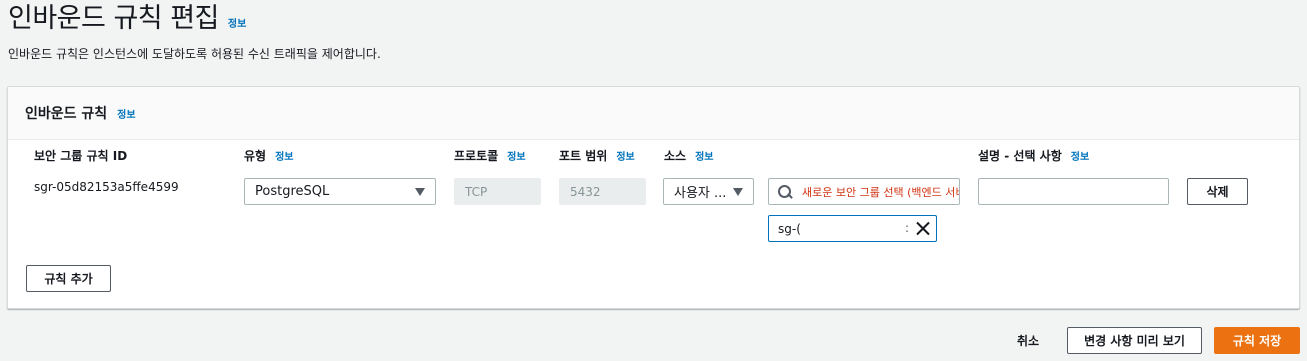 This screenshot has height=361, width=1307. I want to click on col-header-rule-id-label: 보안 그룹 규칙 ID, so click(81, 156).